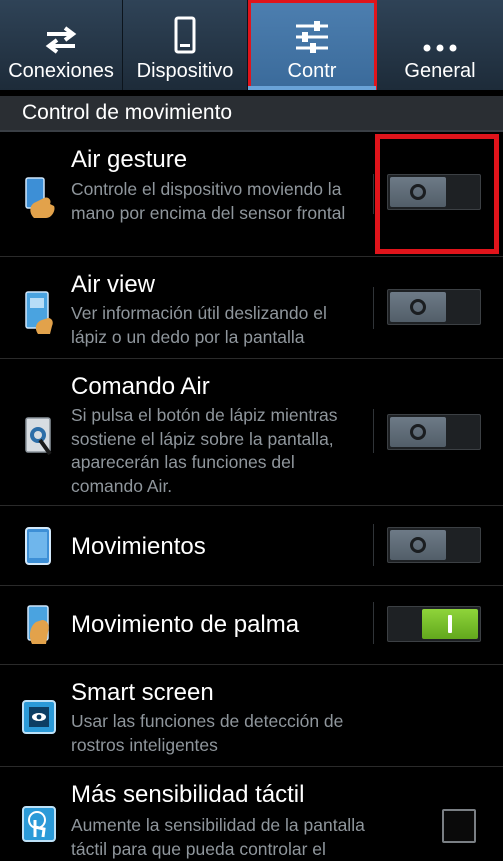  Describe the element at coordinates (138, 546) in the screenshot. I see `row-title: Movimientos` at that location.